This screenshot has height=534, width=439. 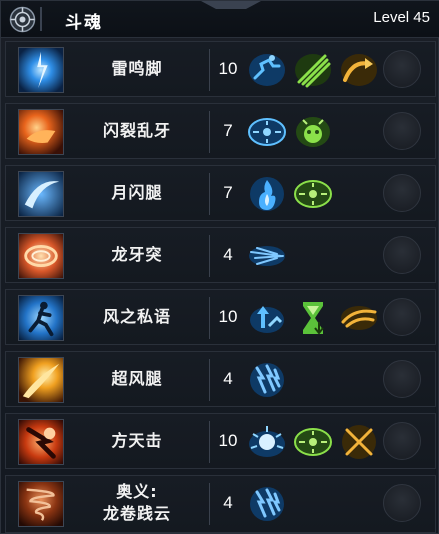 I want to click on skill-row: 月闪腿 7, so click(x=220, y=193).